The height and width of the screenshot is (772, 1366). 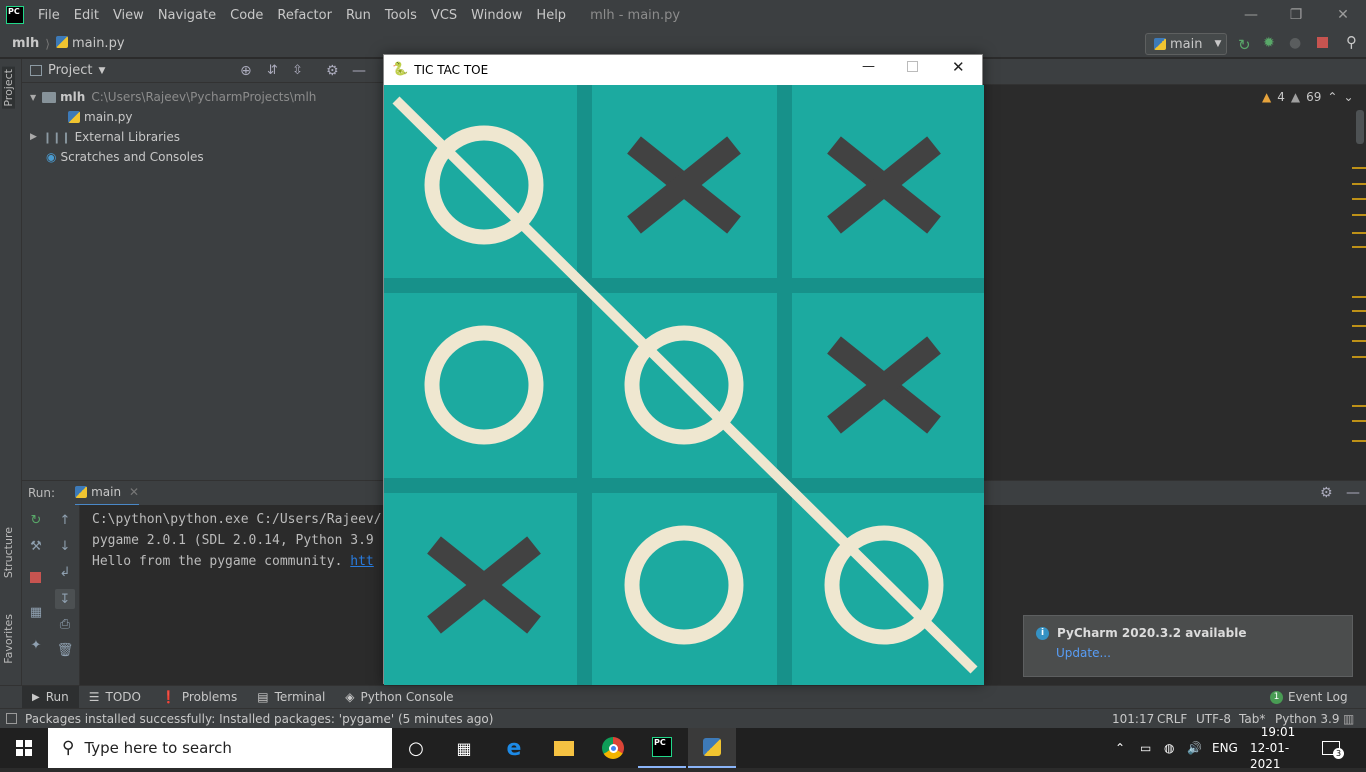 What do you see at coordinates (8, 639) in the screenshot?
I see `side-tab-favorites: Favorites` at bounding box center [8, 639].